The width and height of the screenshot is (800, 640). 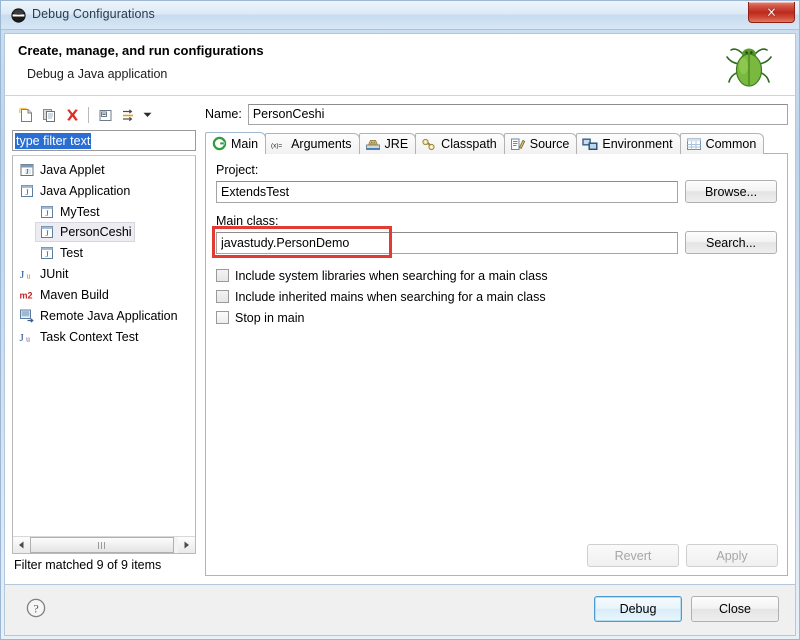 I want to click on scroll-left-arrow-icon, so click(x=21, y=545).